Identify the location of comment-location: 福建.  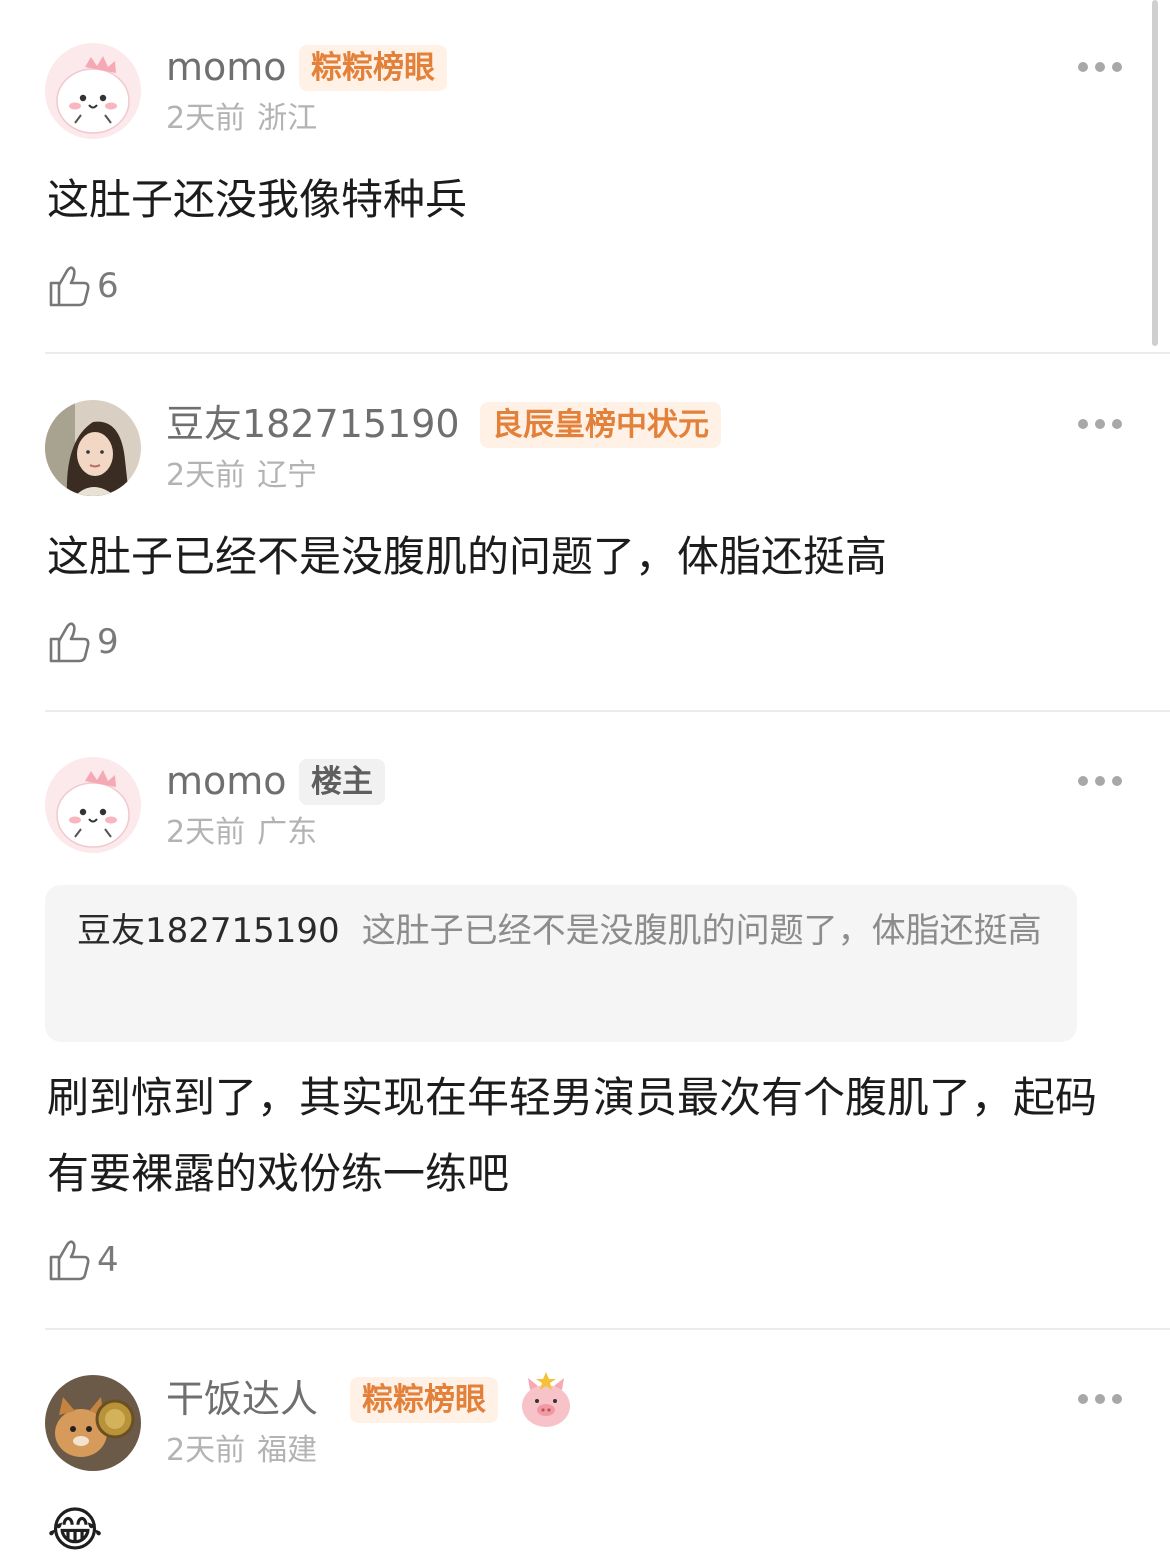
(287, 1450).